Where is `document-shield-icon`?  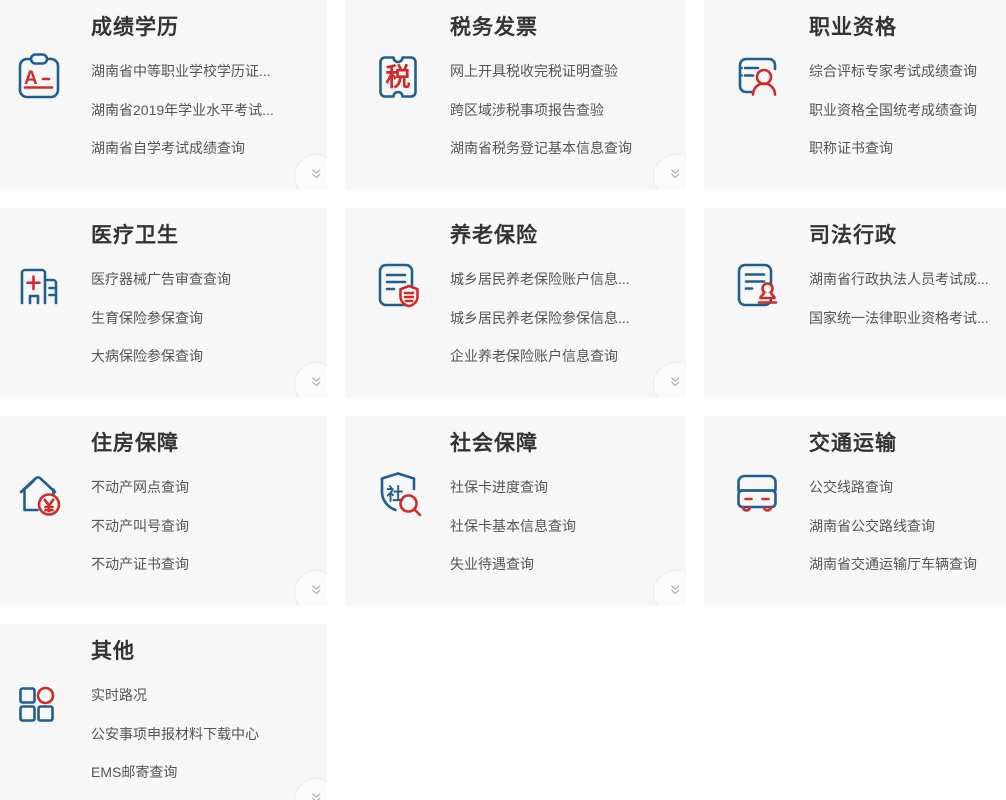 document-shield-icon is located at coordinates (398, 285).